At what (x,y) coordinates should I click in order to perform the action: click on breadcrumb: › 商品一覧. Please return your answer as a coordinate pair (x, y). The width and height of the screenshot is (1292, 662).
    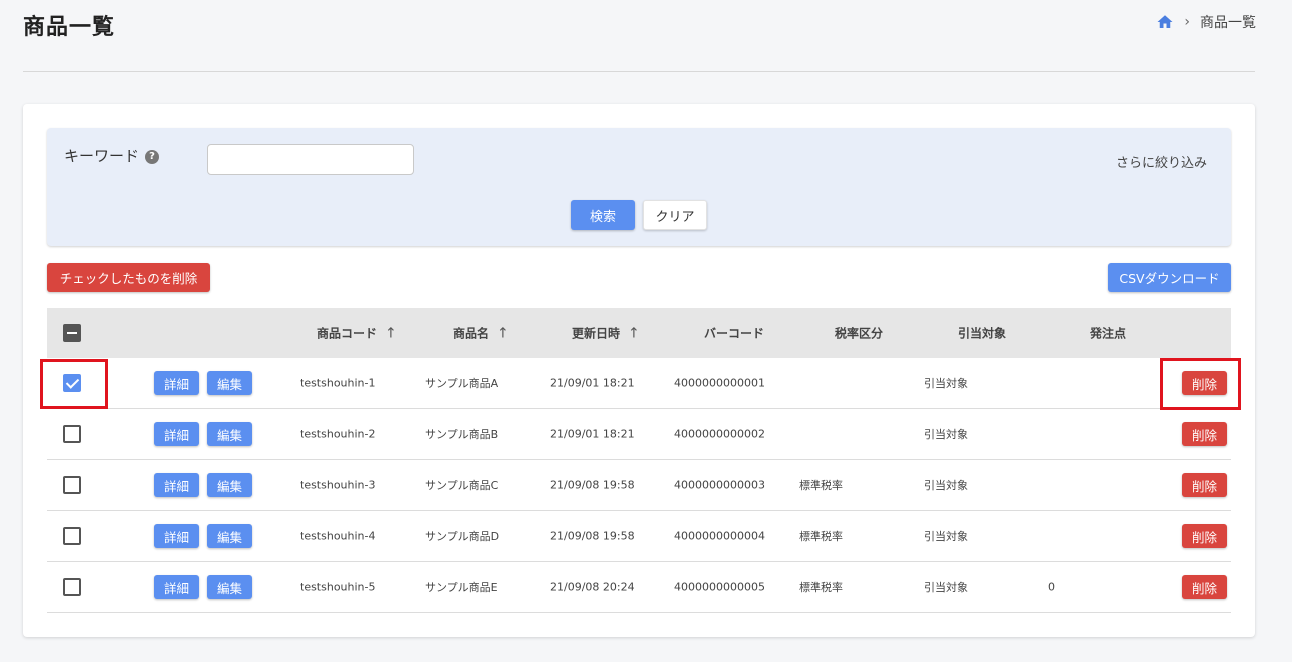
    Looking at the image, I should click on (1206, 22).